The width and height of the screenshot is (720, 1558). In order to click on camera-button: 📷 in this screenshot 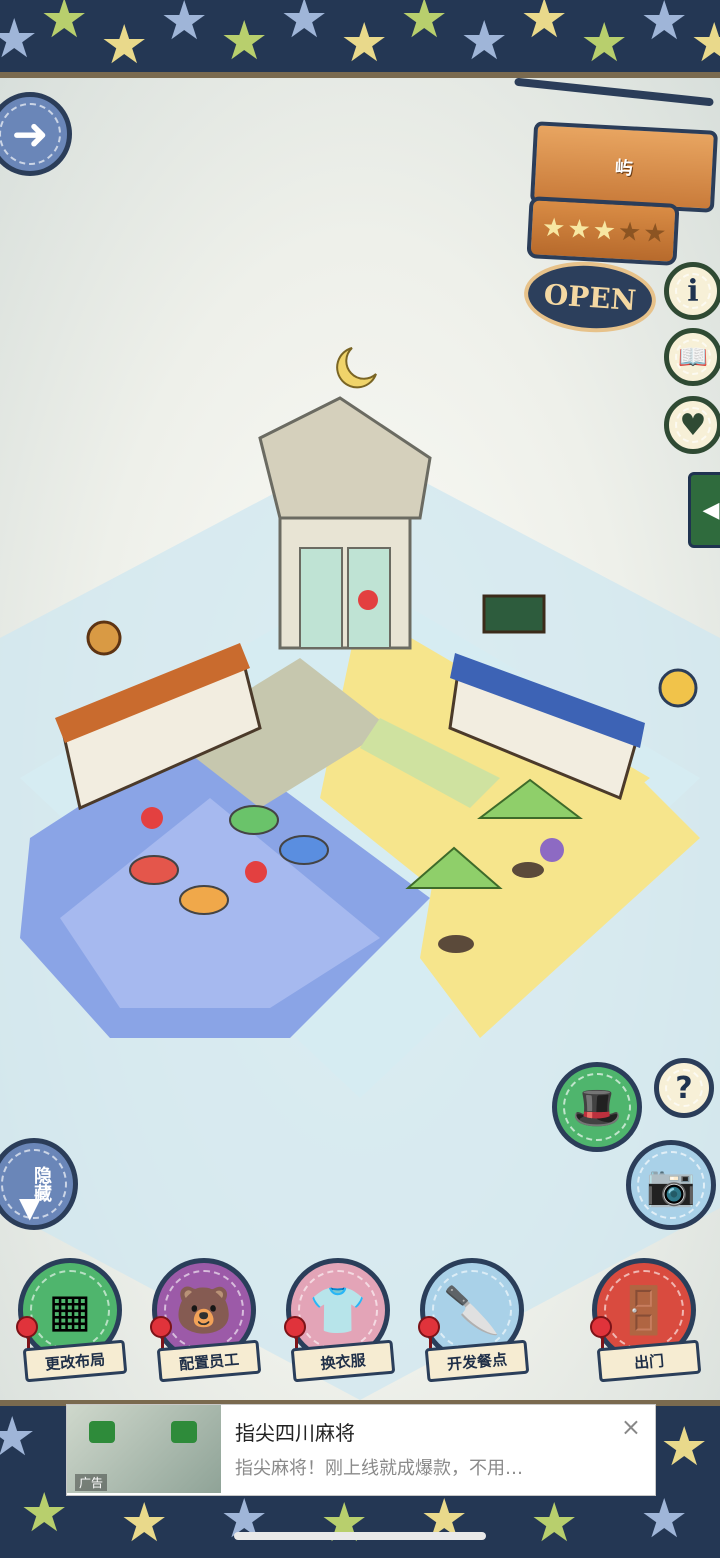, I will do `click(671, 1185)`.